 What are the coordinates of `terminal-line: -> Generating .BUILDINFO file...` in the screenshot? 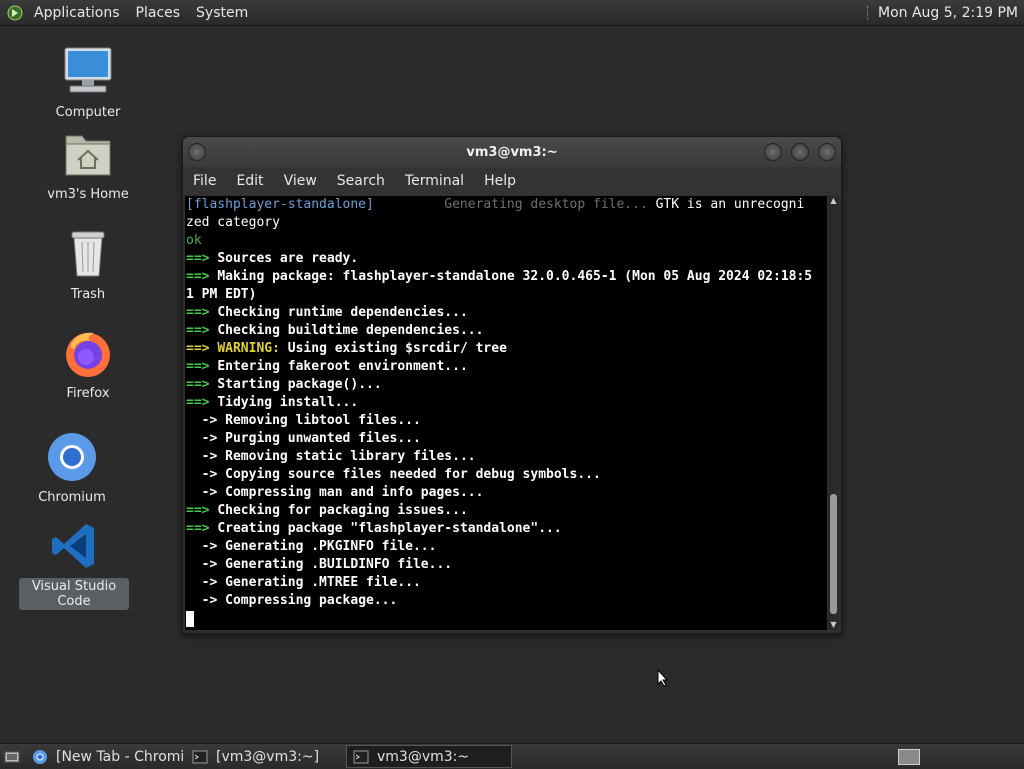 It's located at (506, 565).